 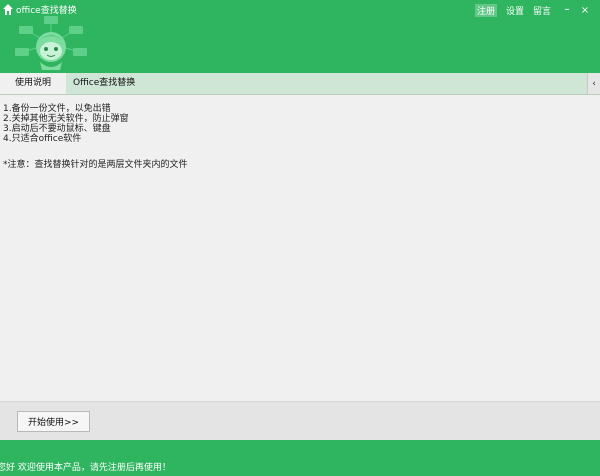 I want to click on feedback-link: 留言, so click(x=542, y=10).